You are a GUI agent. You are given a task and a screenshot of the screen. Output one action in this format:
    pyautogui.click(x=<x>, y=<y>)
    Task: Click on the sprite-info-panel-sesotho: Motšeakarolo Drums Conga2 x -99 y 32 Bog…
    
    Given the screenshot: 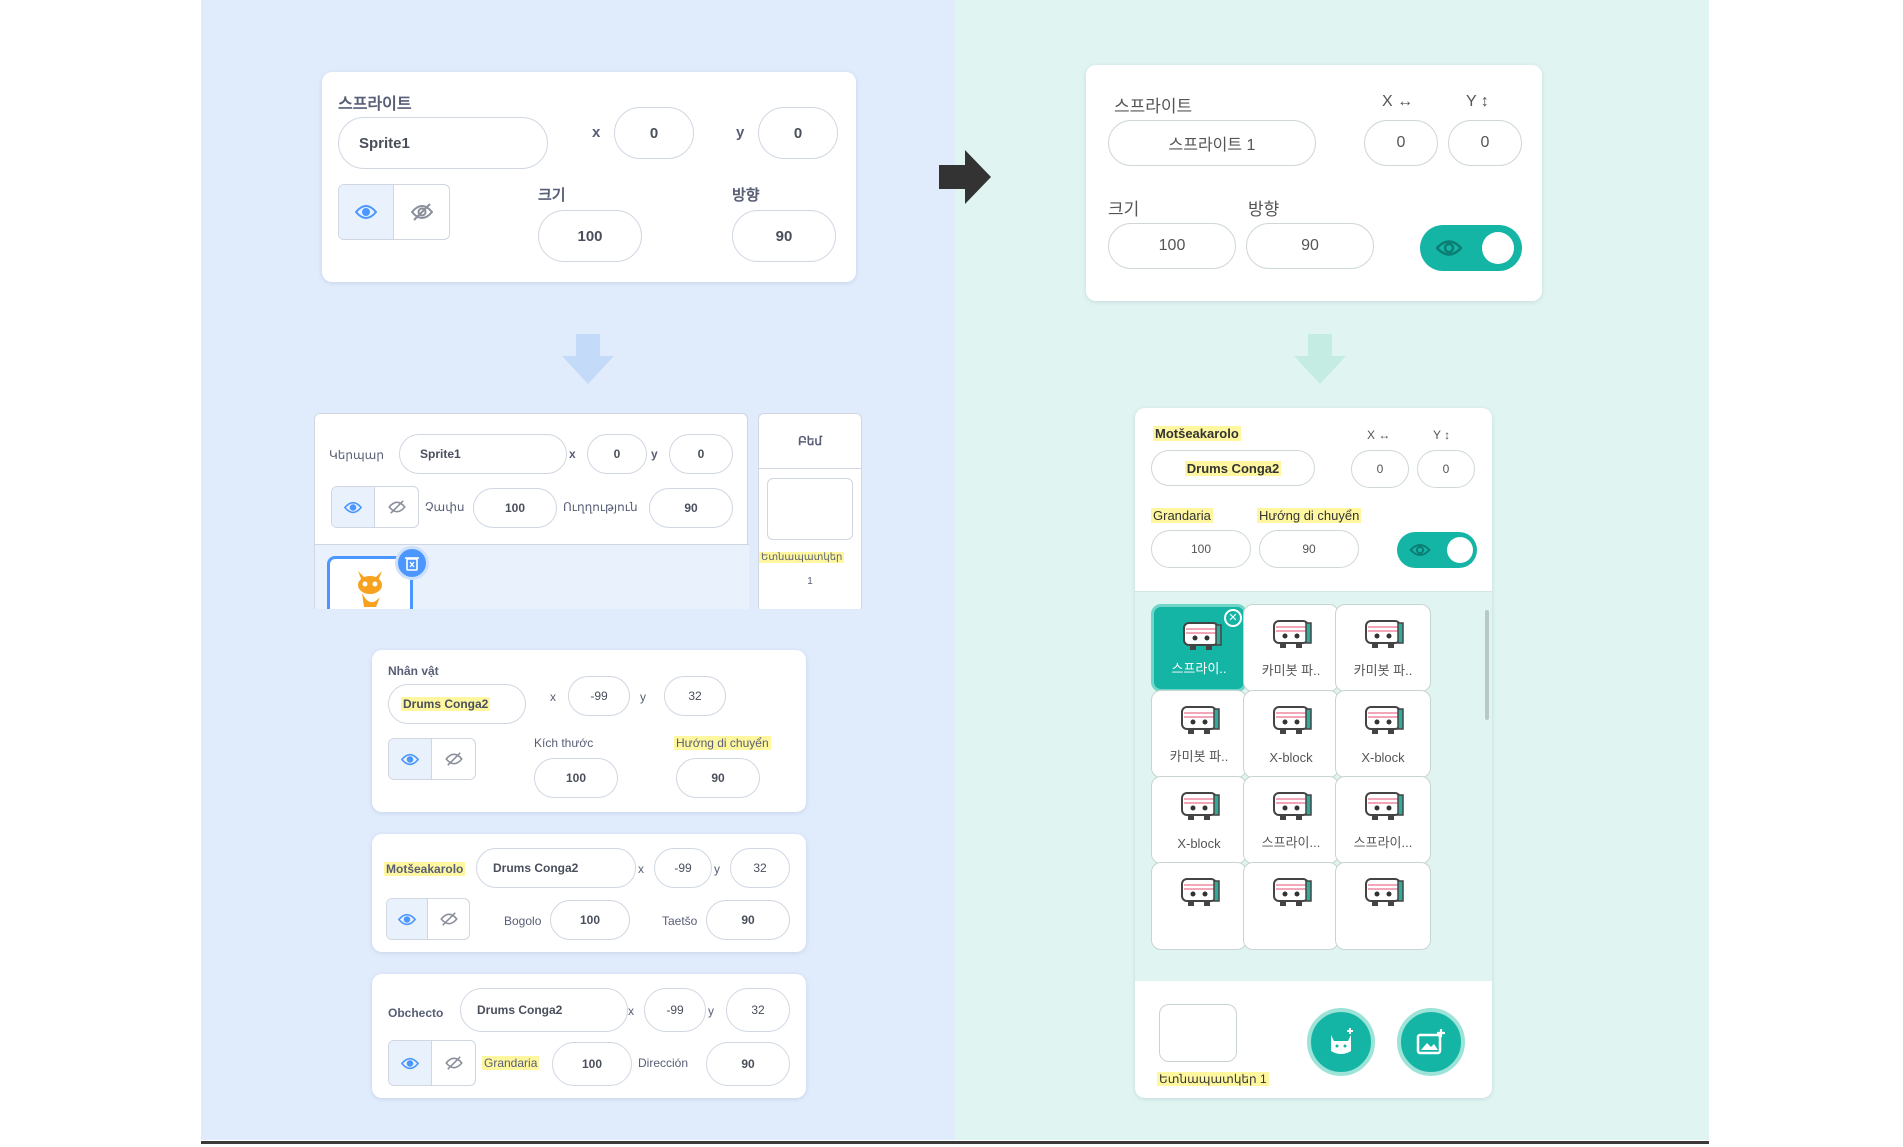 What is the action you would take?
    pyautogui.click(x=589, y=893)
    